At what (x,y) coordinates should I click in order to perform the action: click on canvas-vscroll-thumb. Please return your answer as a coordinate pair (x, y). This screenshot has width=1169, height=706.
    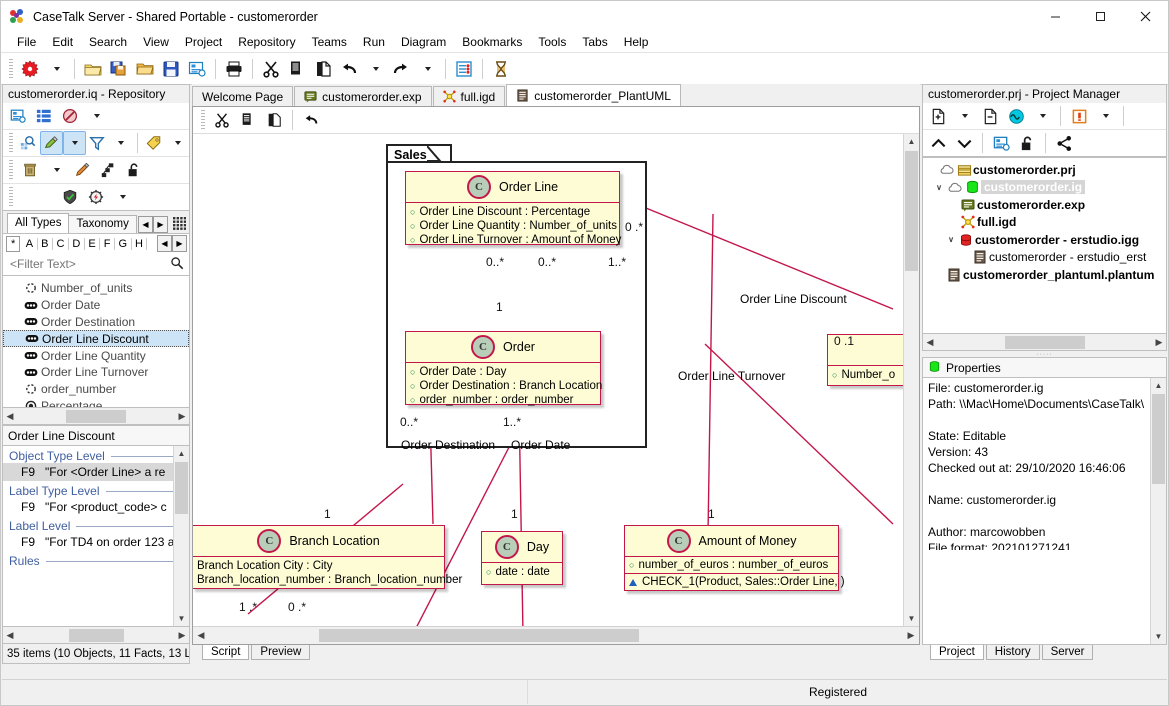
    Looking at the image, I should click on (911, 211).